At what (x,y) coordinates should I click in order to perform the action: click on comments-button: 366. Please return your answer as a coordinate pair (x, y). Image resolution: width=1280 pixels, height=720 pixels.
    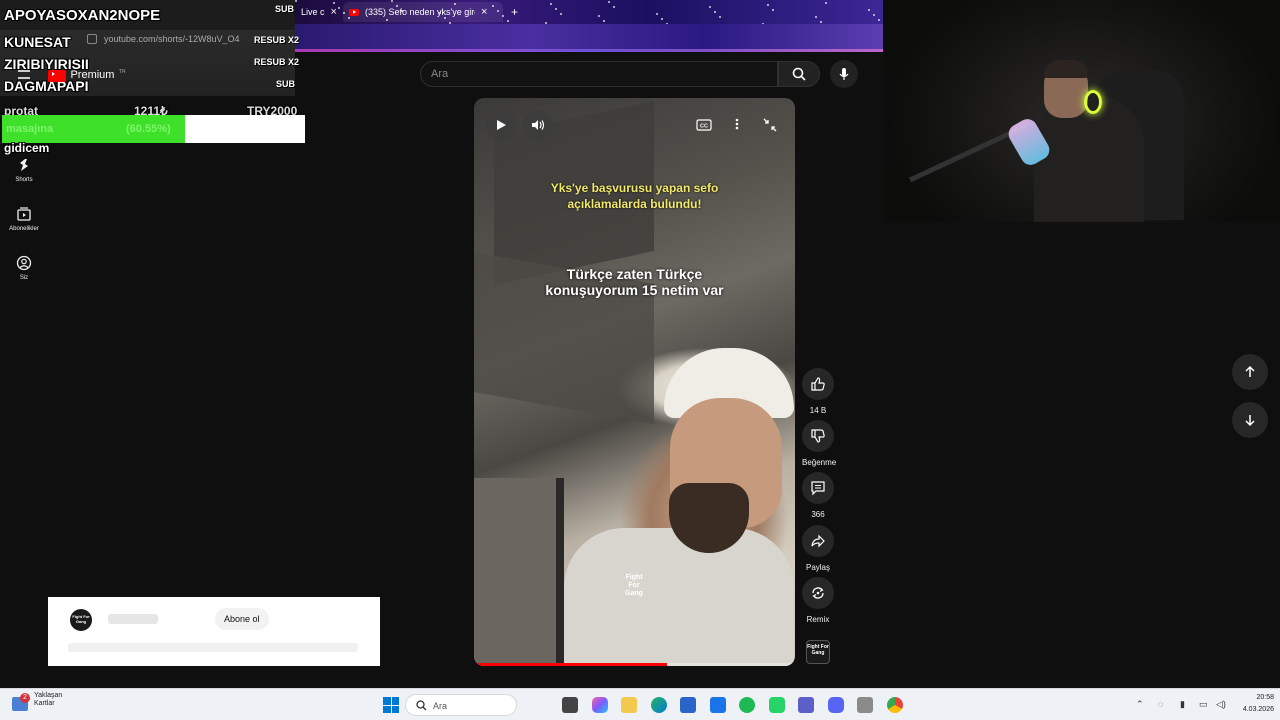
    Looking at the image, I should click on (818, 495).